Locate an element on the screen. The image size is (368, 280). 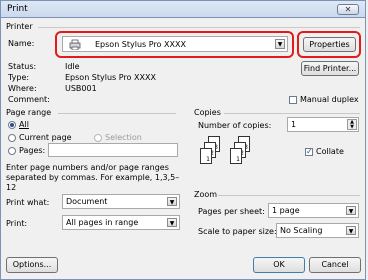
comment-label: Comment: is located at coordinates (29, 99).